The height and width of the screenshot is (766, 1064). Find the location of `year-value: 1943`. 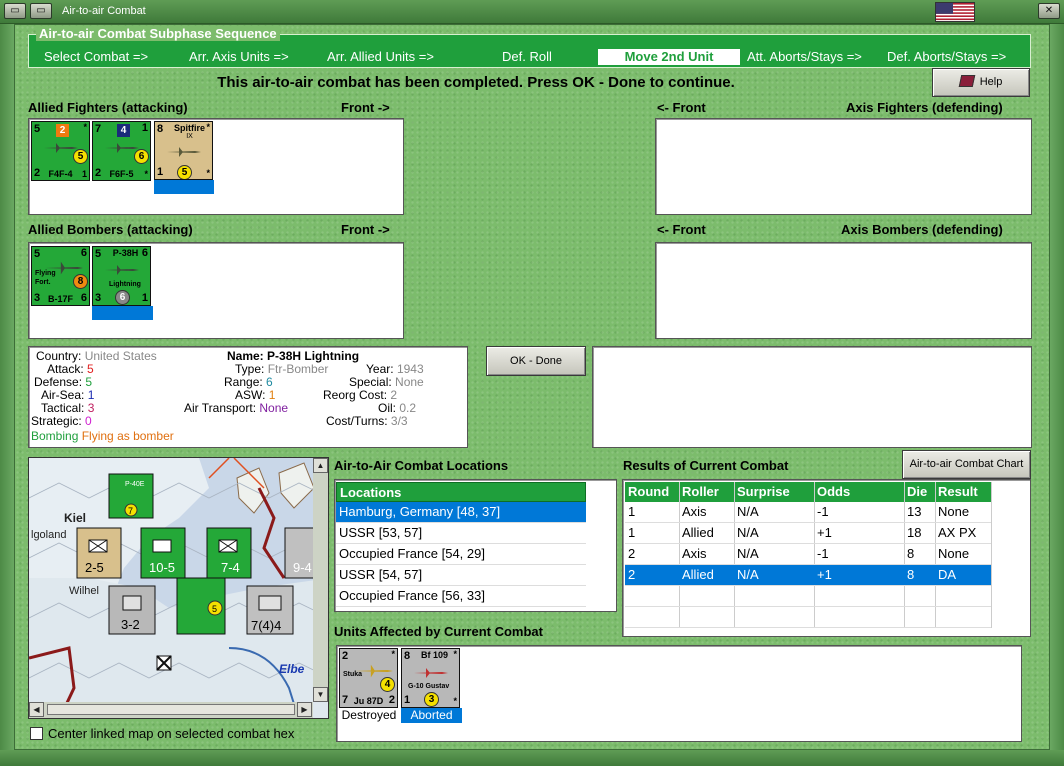

year-value: 1943 is located at coordinates (410, 369).